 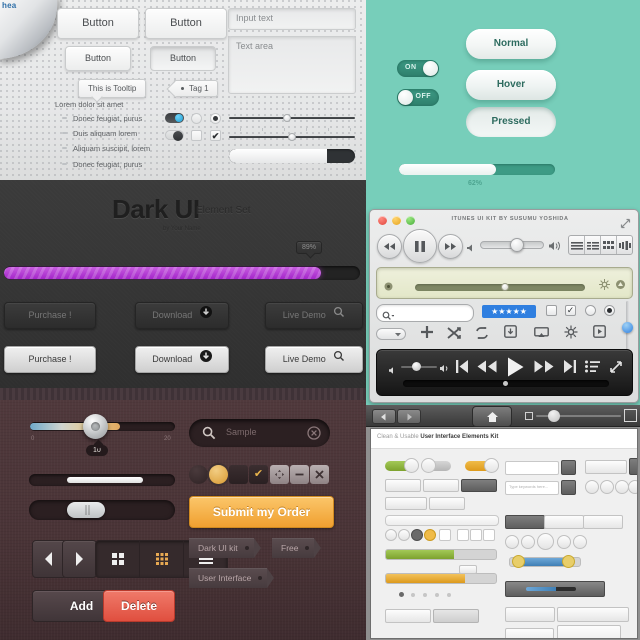 What do you see at coordinates (509, 311) in the screenshot?
I see `rating-stars: ★★★★★` at bounding box center [509, 311].